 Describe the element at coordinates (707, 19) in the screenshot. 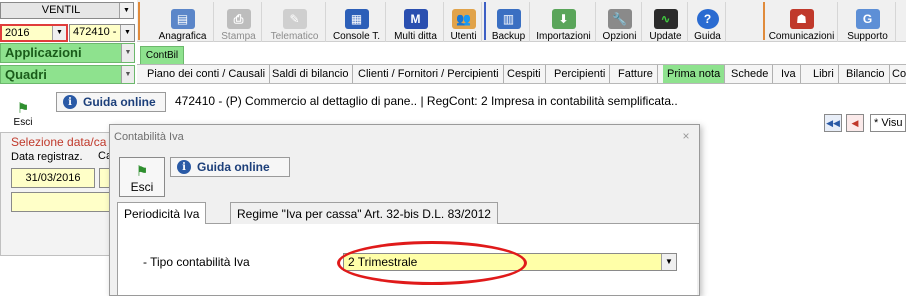

I see `help-icon: ?` at that location.